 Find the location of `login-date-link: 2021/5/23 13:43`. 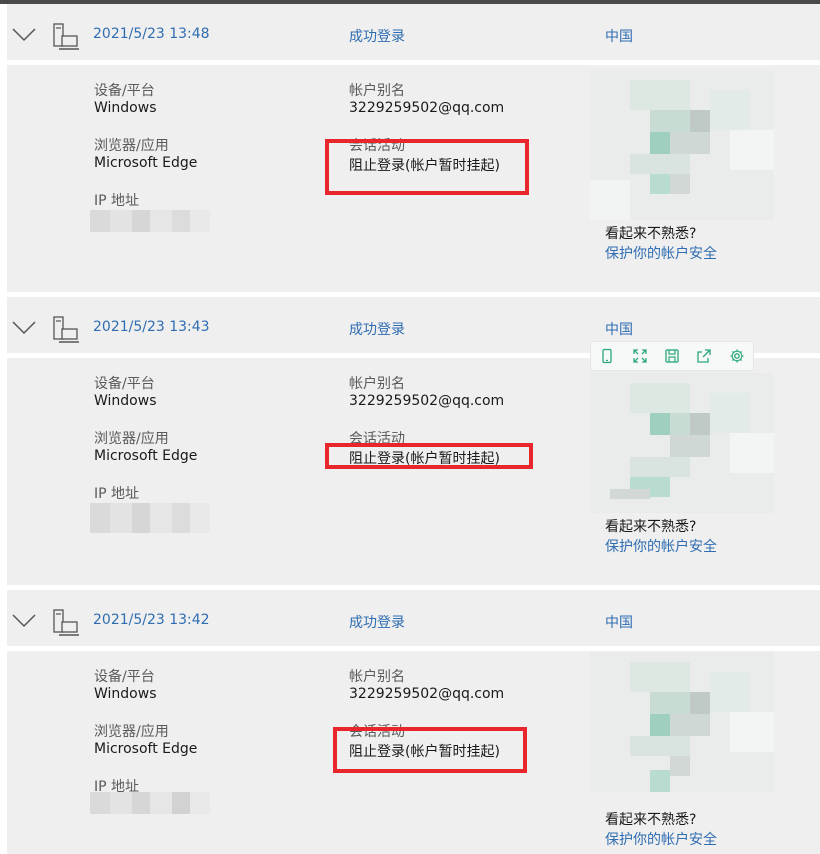

login-date-link: 2021/5/23 13:43 is located at coordinates (151, 327).